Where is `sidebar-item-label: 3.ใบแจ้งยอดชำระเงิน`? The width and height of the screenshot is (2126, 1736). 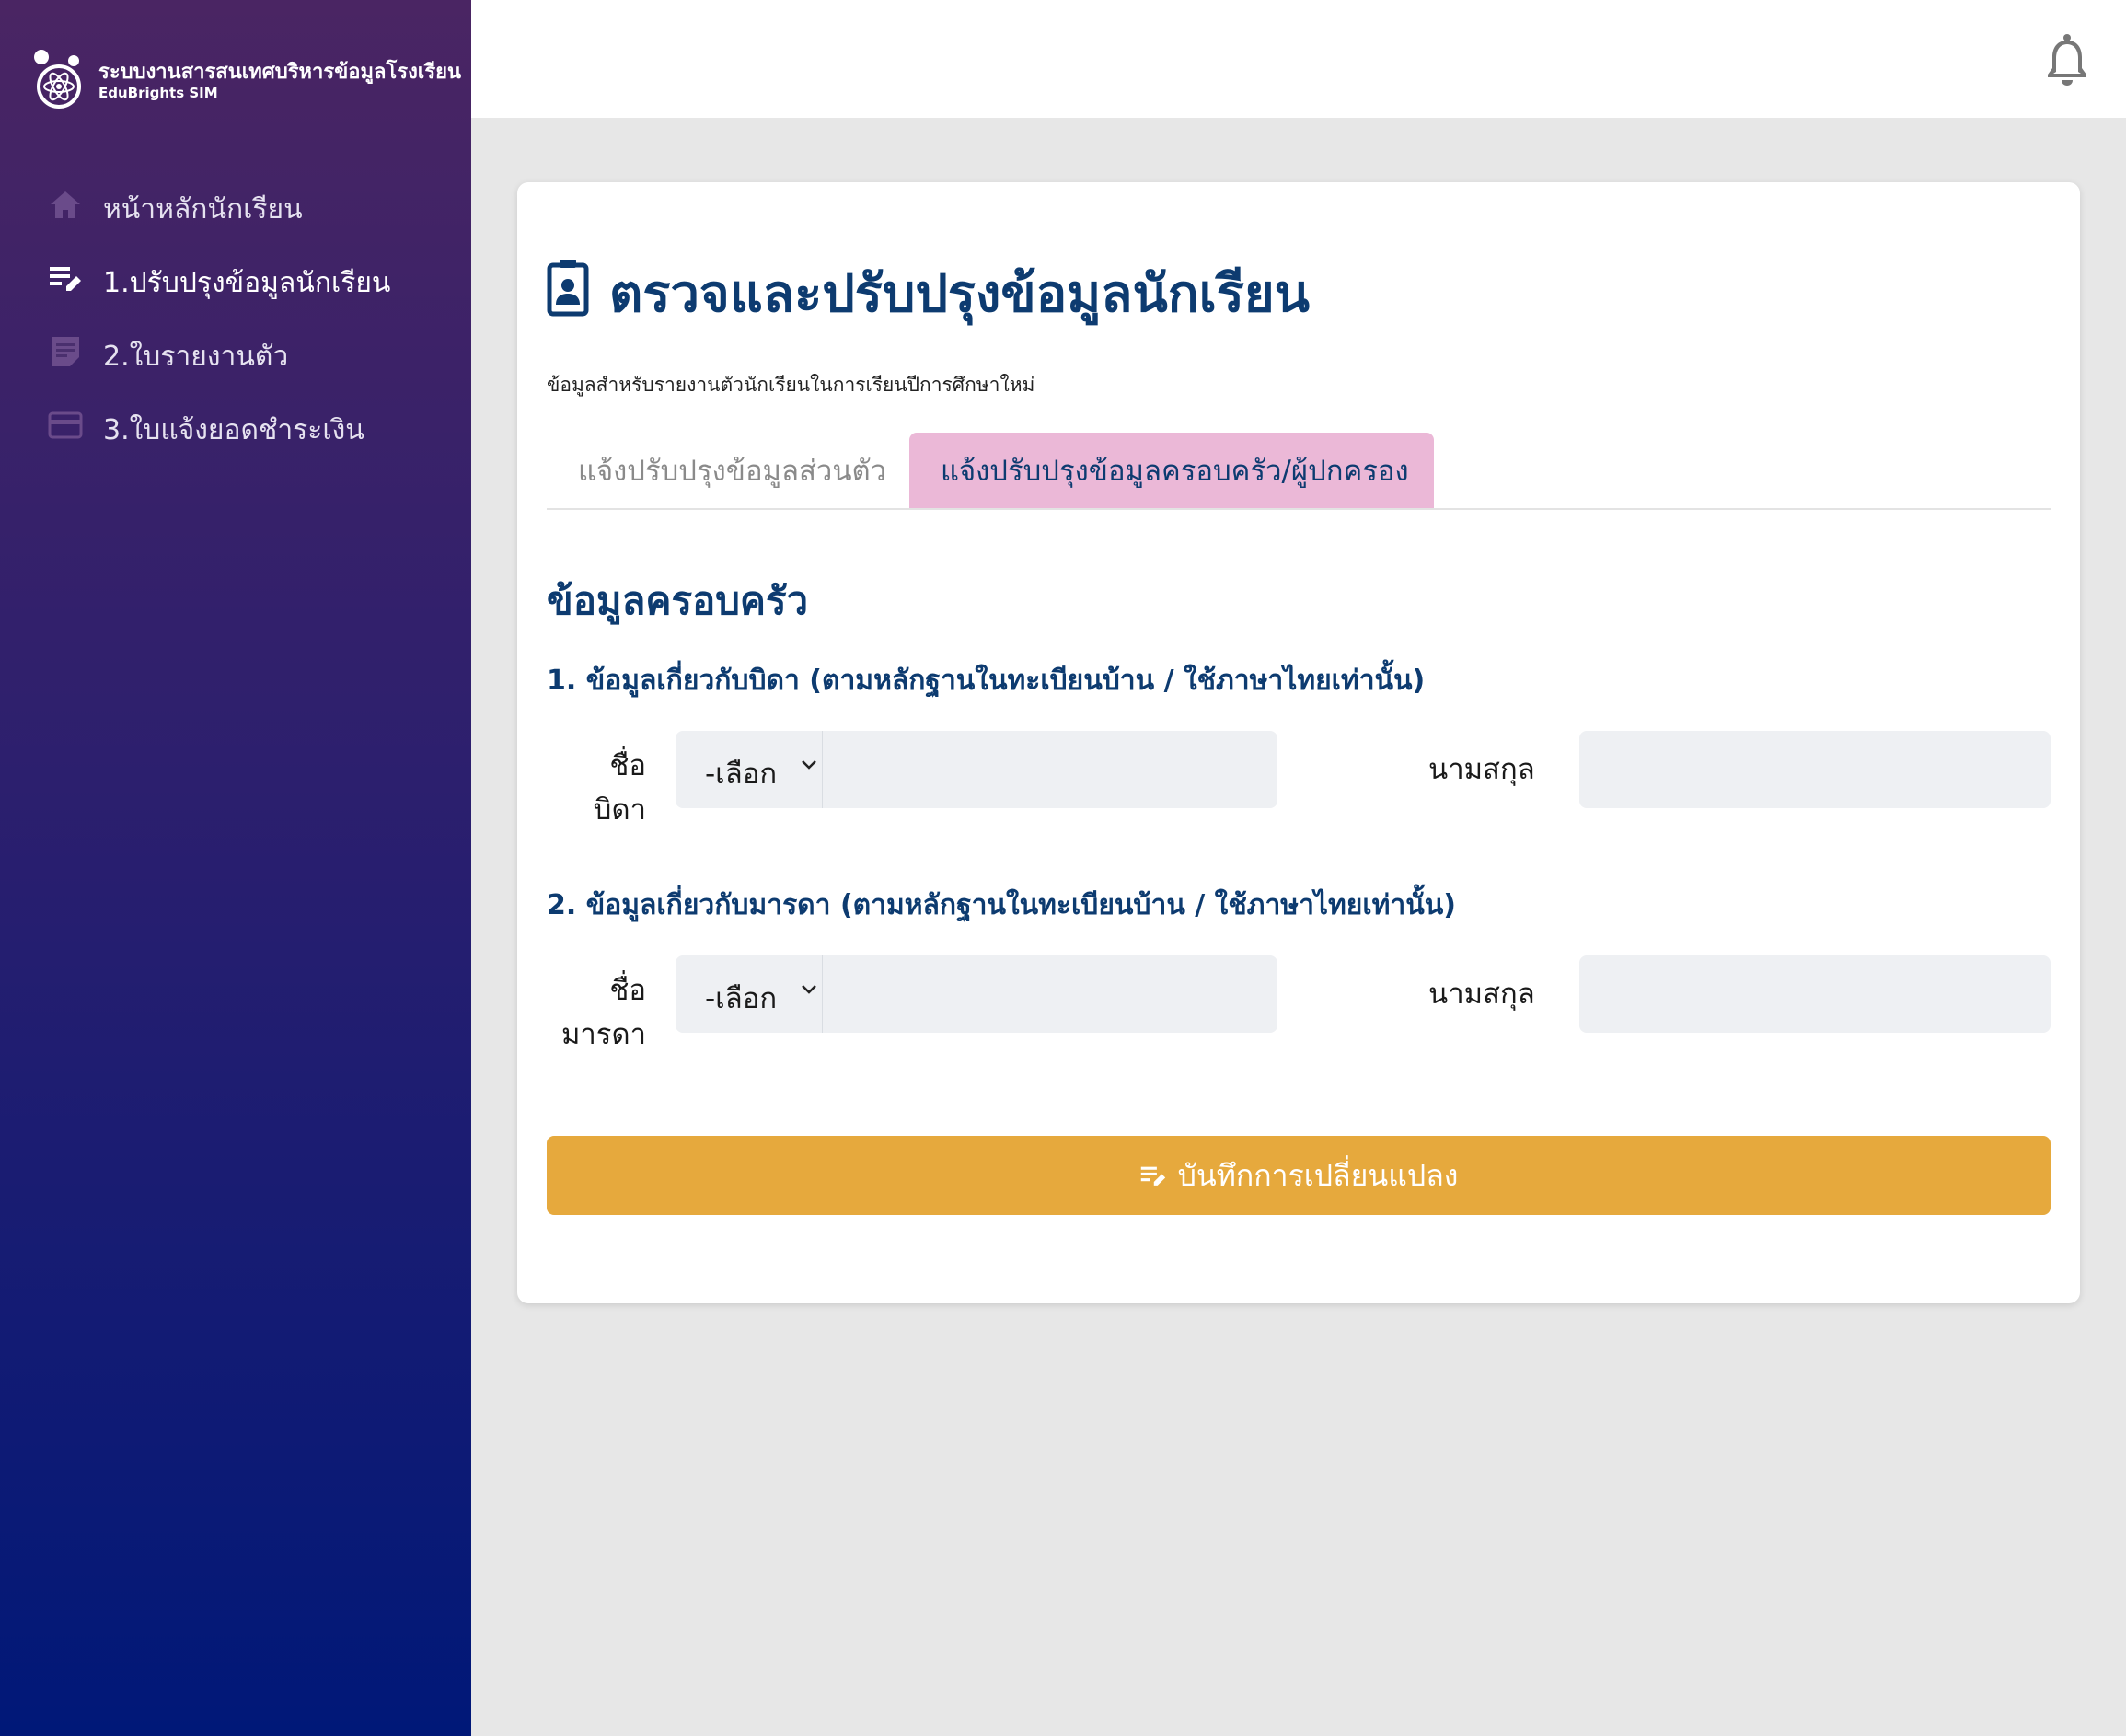
sidebar-item-label: 3.ใบแจ้งยอดชำระเงิน is located at coordinates (233, 430).